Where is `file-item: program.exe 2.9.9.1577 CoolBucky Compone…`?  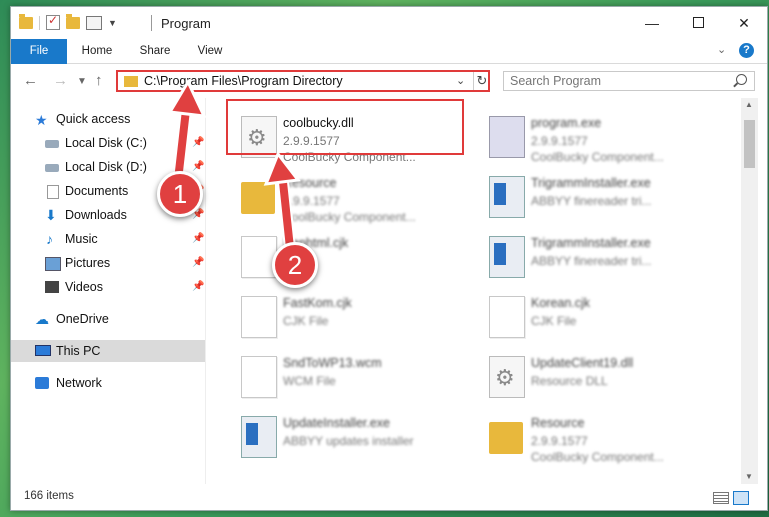
file-item: program.exe 2.9.9.1577 CoolBucky Compone… is located at coordinates (599, 138).